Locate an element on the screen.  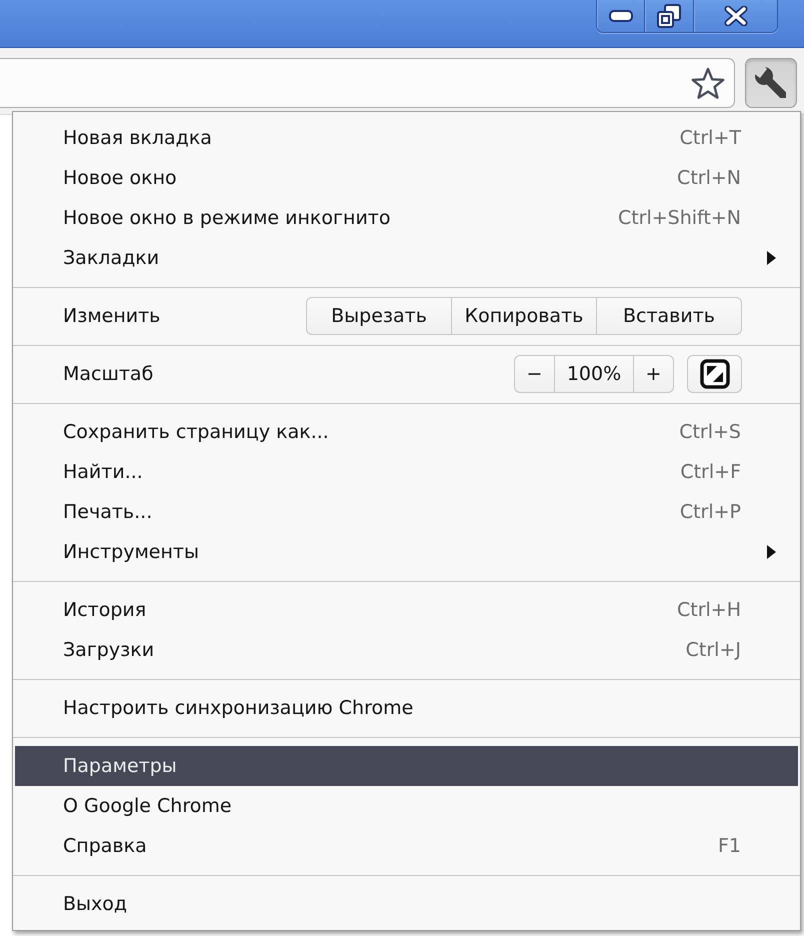
minimize-button is located at coordinates (621, 16).